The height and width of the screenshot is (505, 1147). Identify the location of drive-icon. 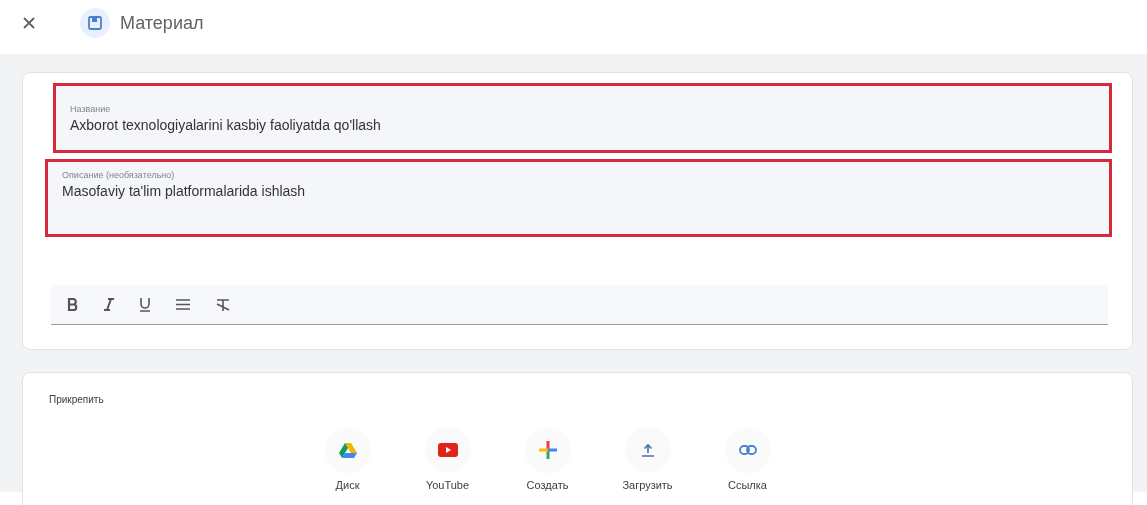
(347, 450).